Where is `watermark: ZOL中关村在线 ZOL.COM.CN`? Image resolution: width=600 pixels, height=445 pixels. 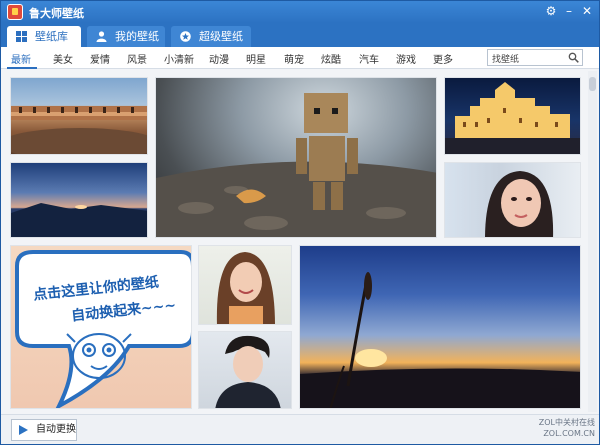
watermark: ZOL中关村在线 ZOL.COM.CN is located at coordinates (564, 430).